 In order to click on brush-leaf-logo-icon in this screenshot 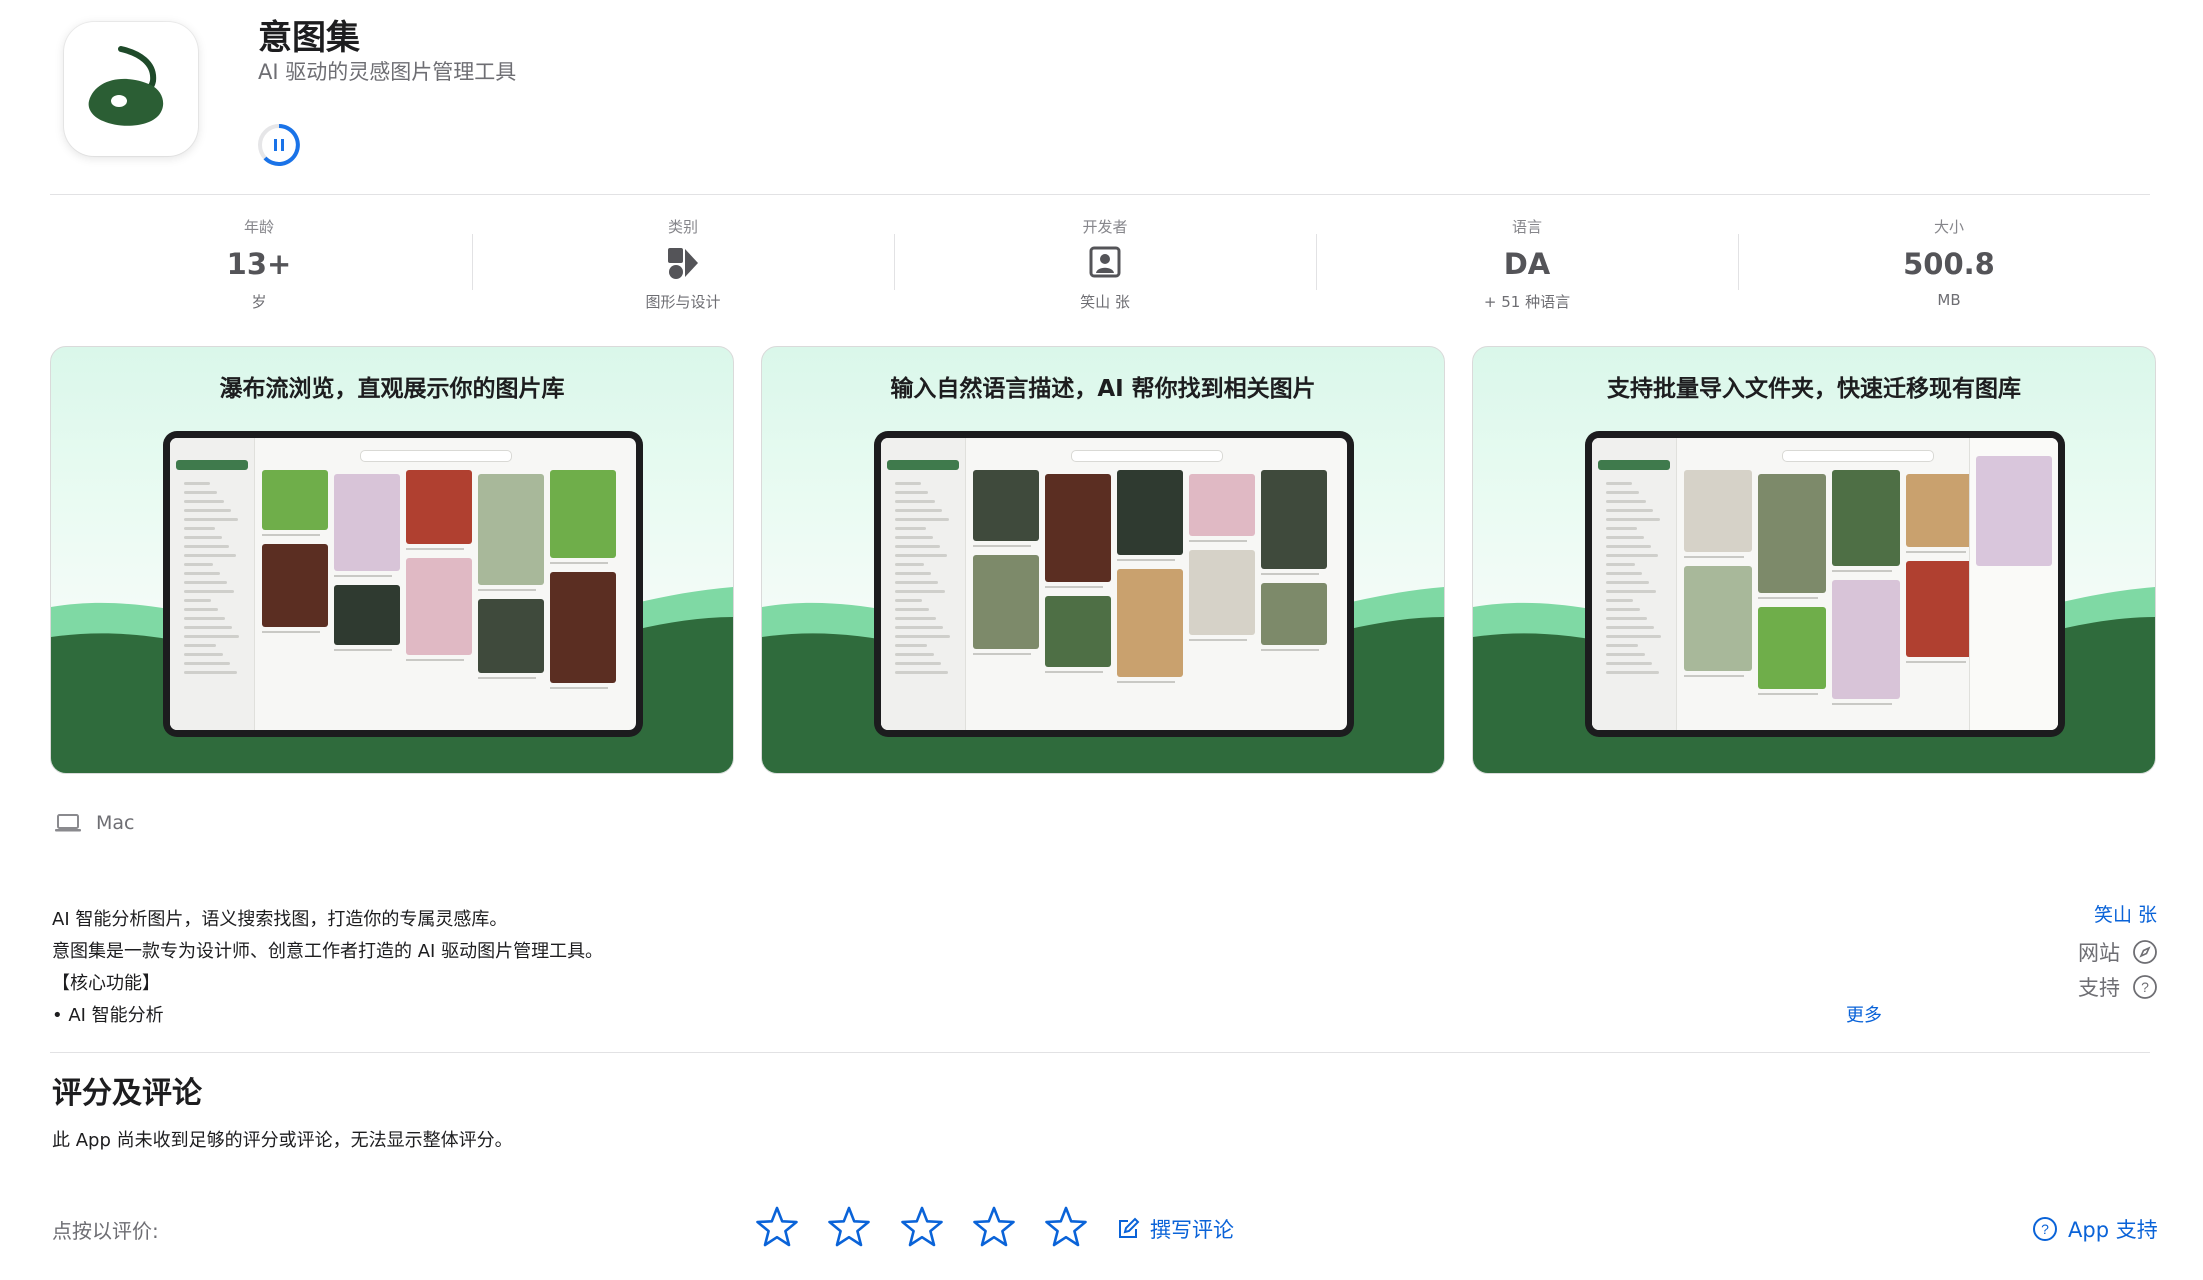, I will do `click(126, 86)`.